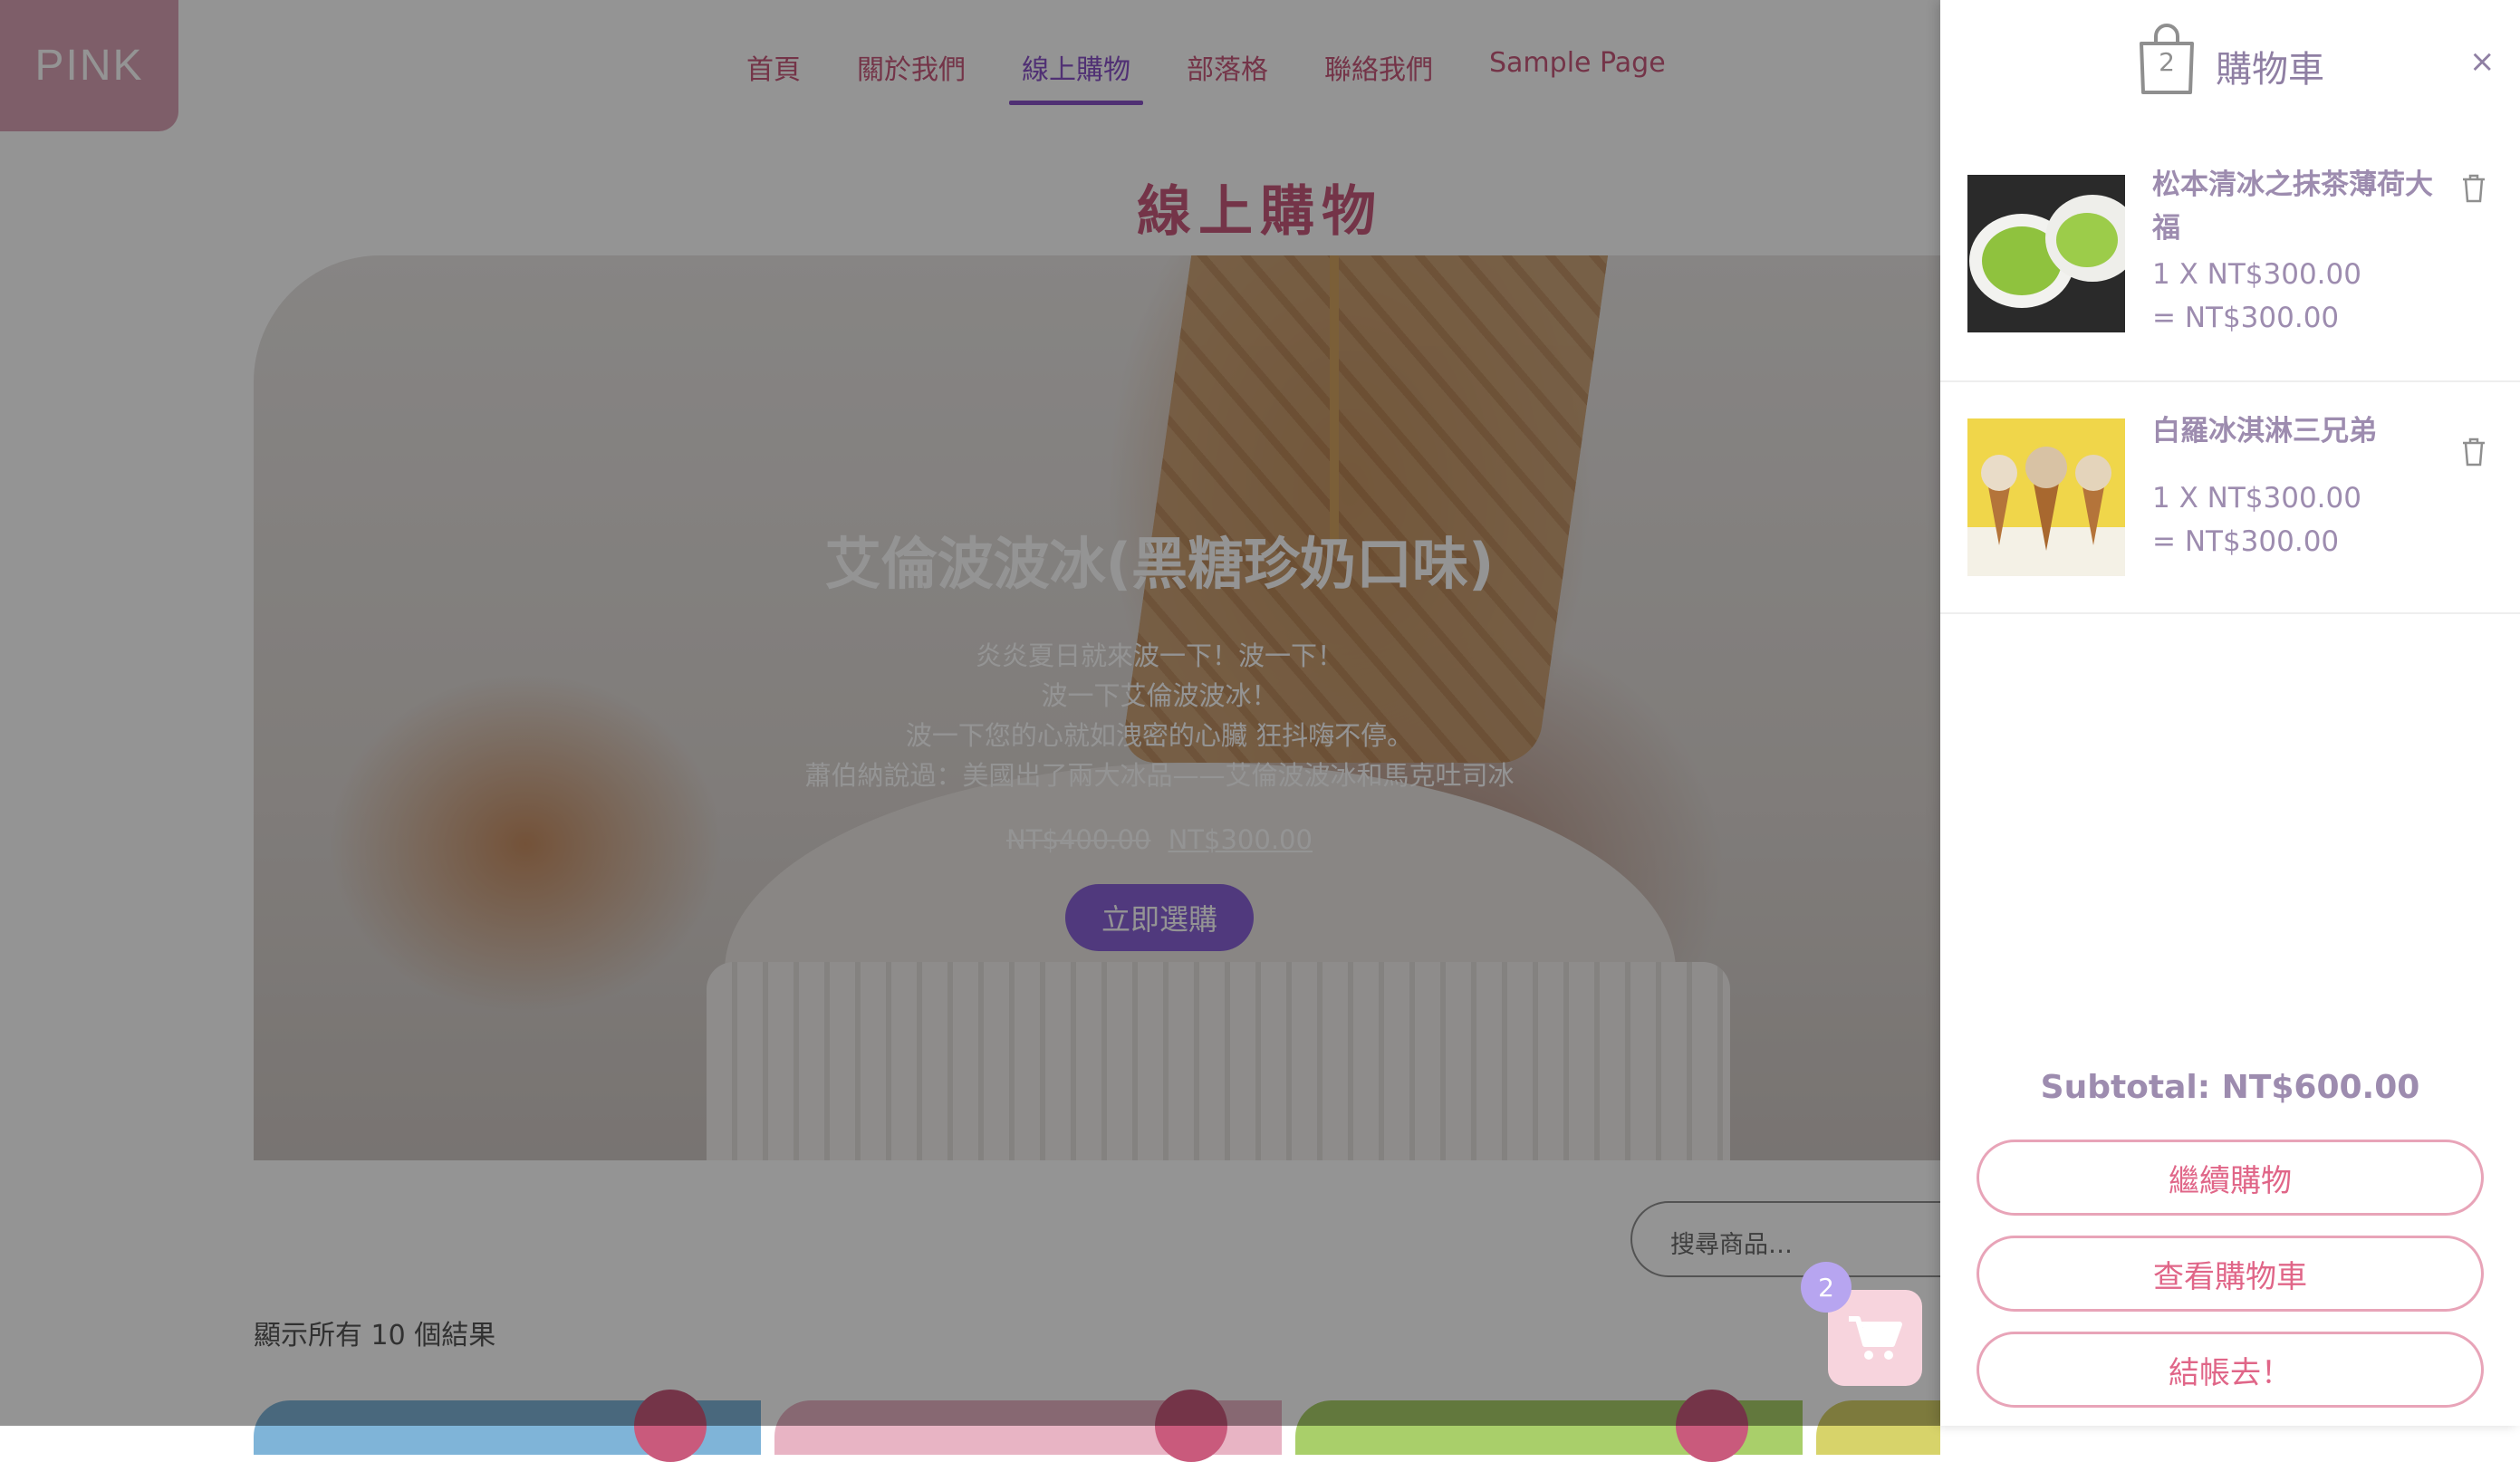 The image size is (2520, 1462). I want to click on view-cart-button: 查看購物車, so click(2230, 1274).